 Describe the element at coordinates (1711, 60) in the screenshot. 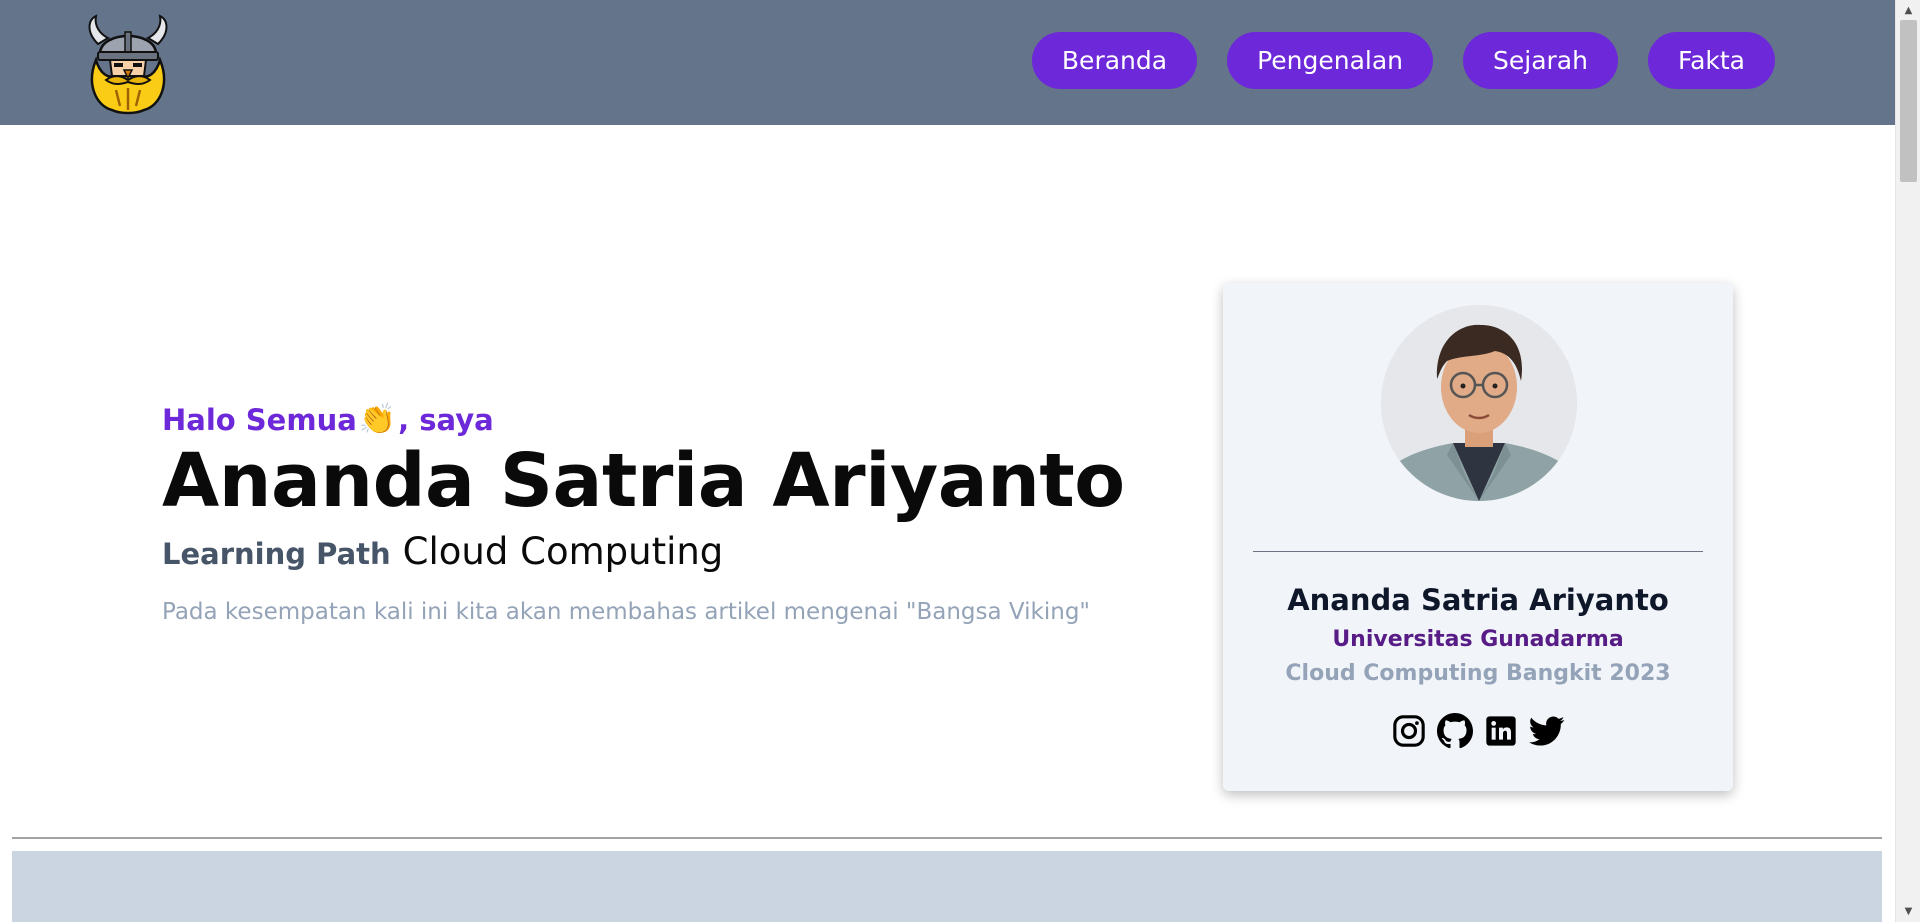

I see `nav-fakta-button: Fakta` at that location.